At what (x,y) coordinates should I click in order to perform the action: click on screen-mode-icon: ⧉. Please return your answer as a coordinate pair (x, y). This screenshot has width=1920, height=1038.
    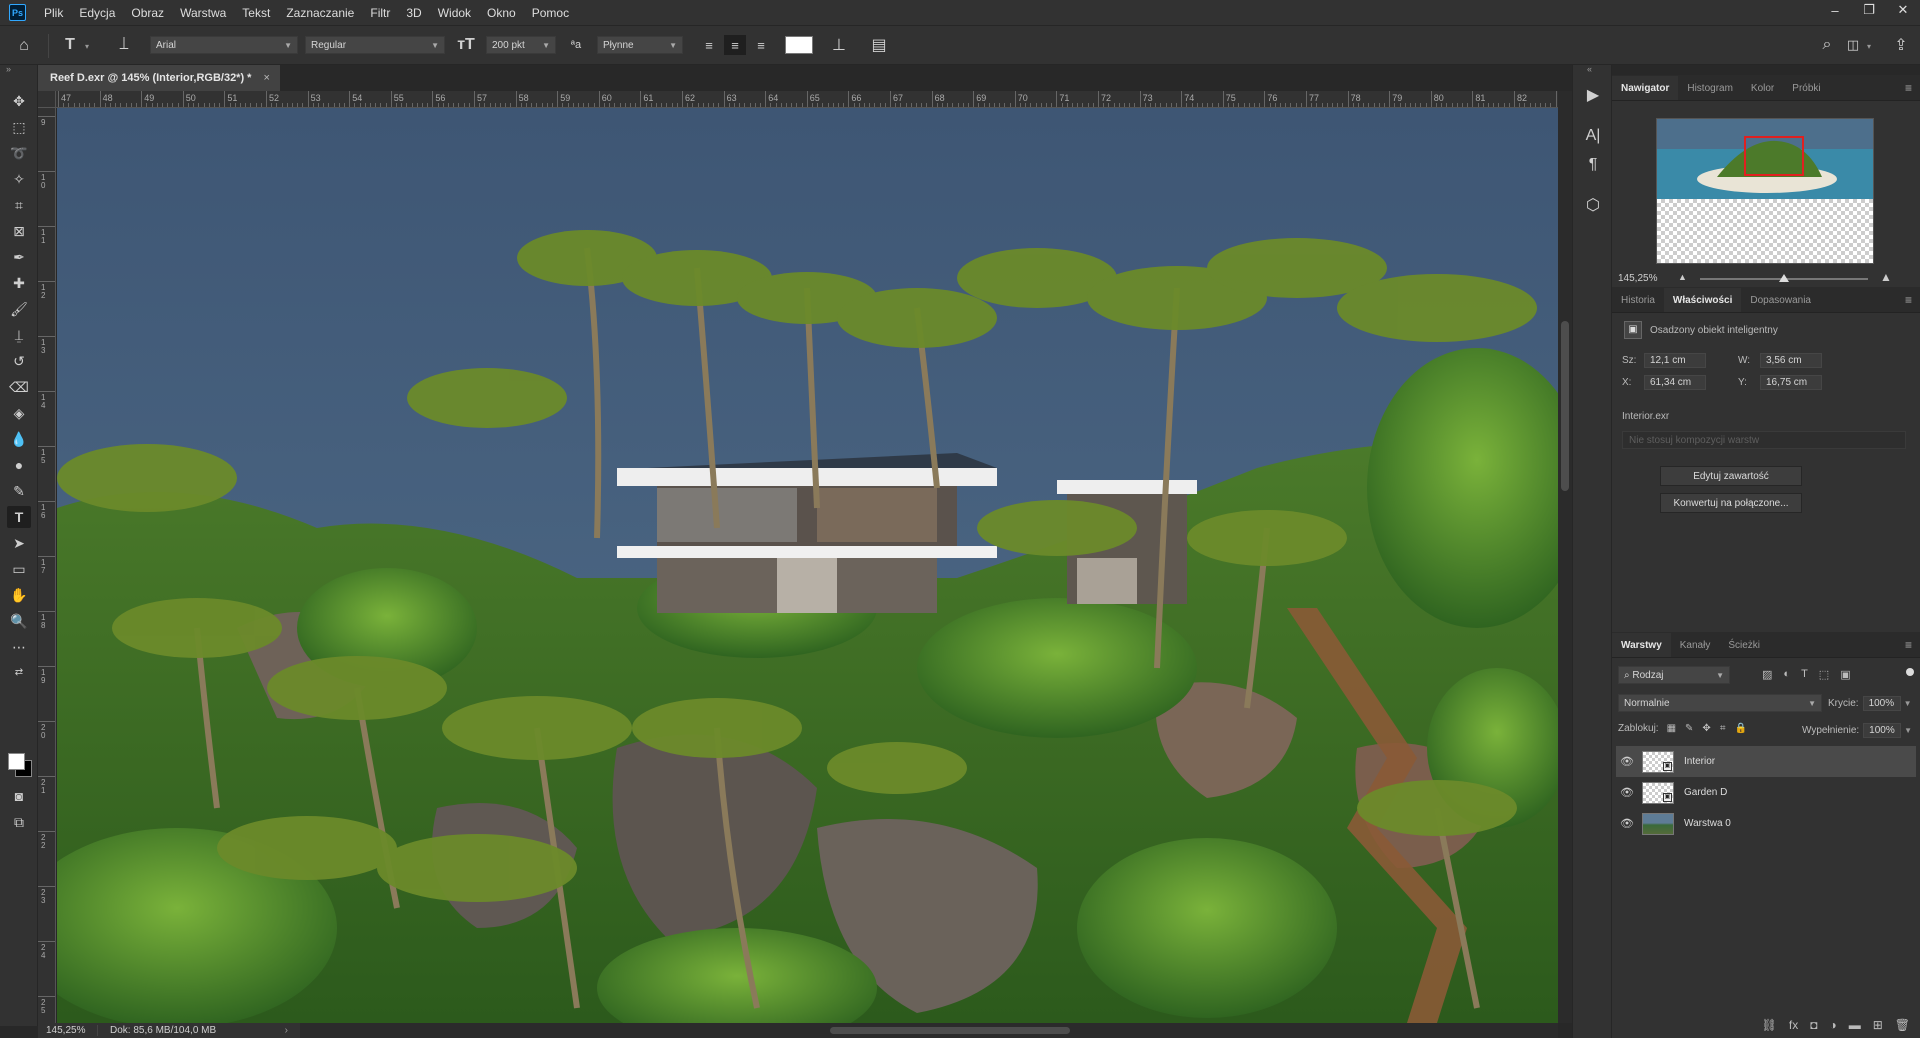
    Looking at the image, I should click on (19, 822).